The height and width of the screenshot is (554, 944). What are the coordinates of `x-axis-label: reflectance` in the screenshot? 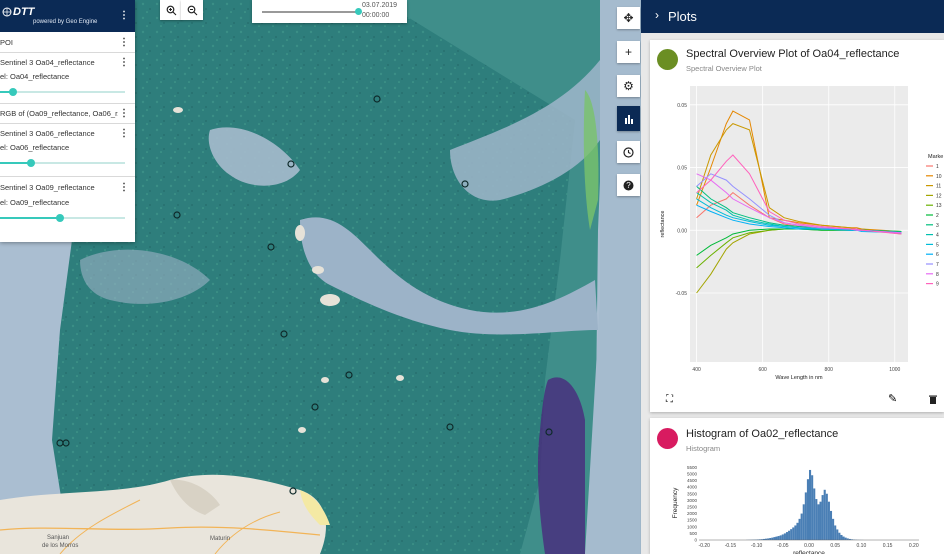 It's located at (809, 552).